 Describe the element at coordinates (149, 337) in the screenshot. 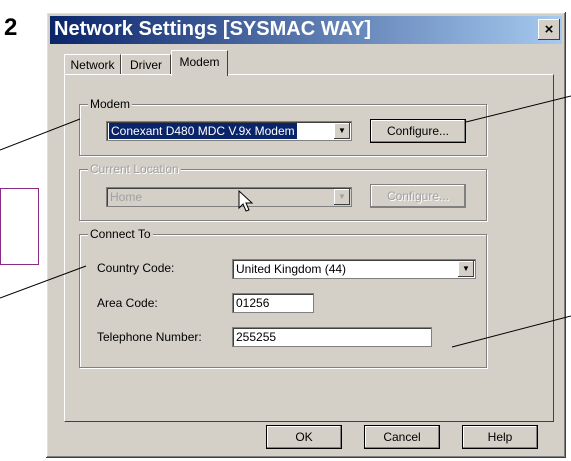

I see `telephone-number-label: Telephone Number:` at that location.